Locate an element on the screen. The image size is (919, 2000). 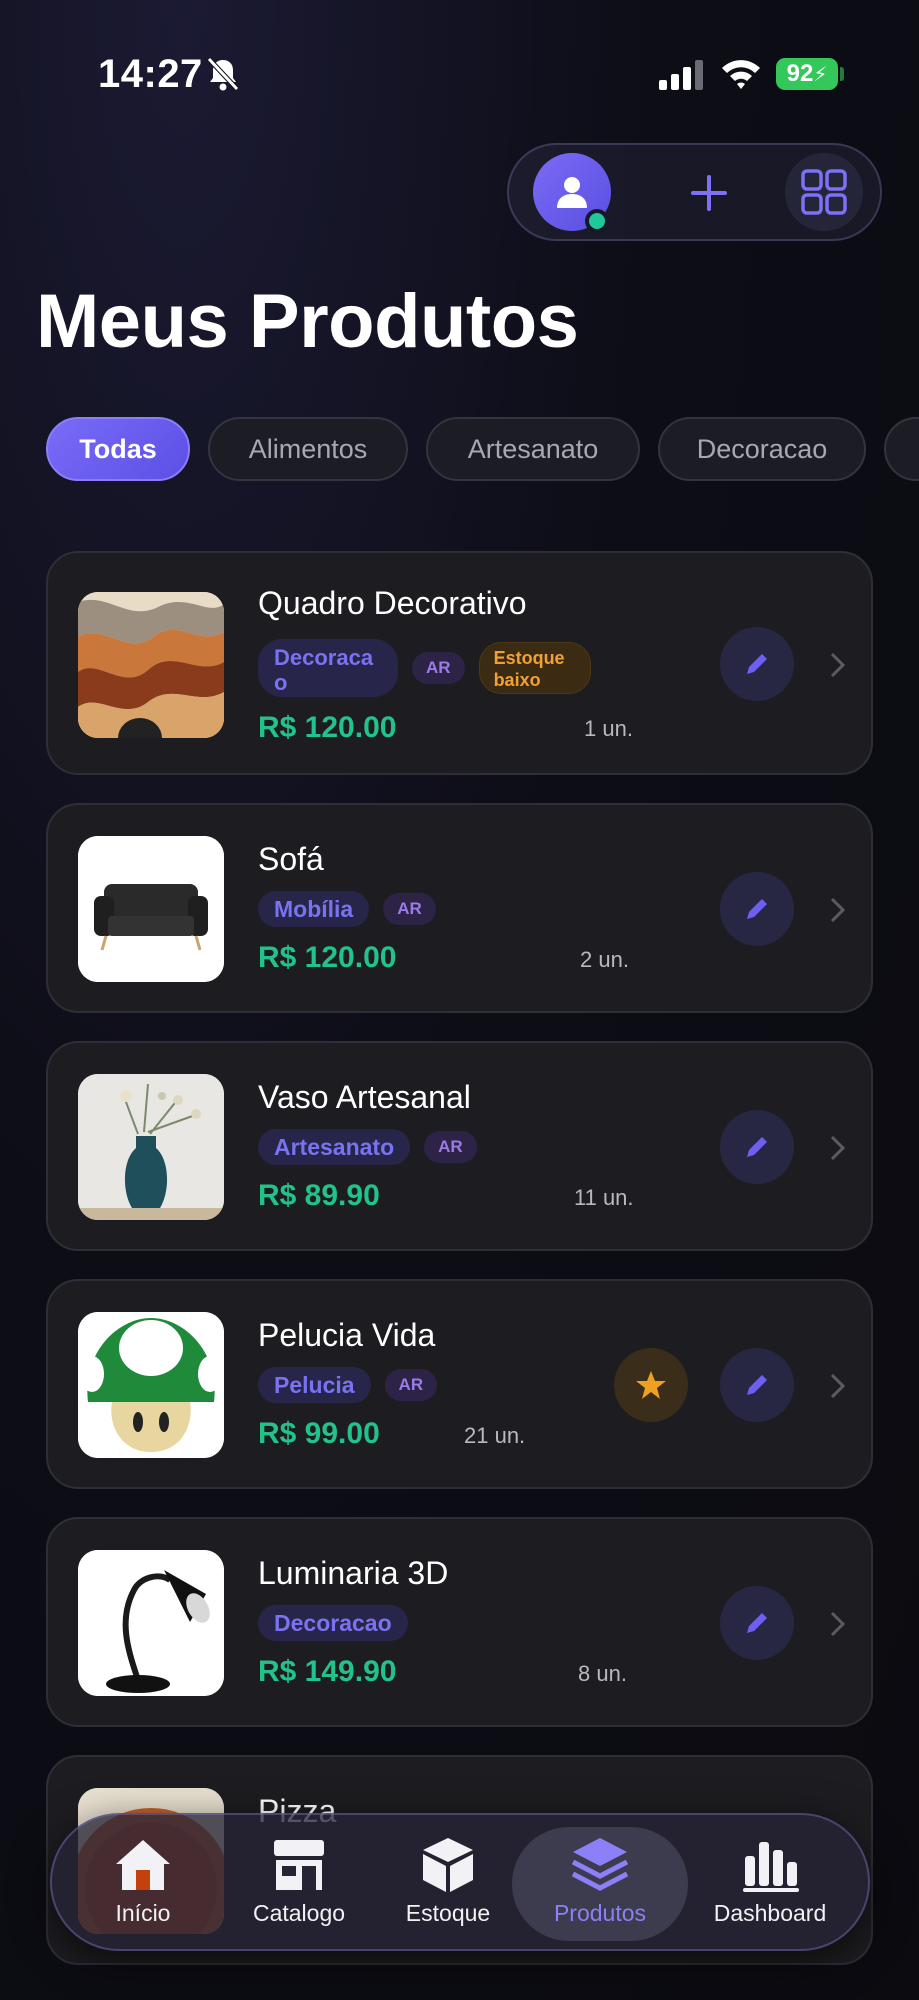
product-quantity: 21 un. is located at coordinates (495, 1435).